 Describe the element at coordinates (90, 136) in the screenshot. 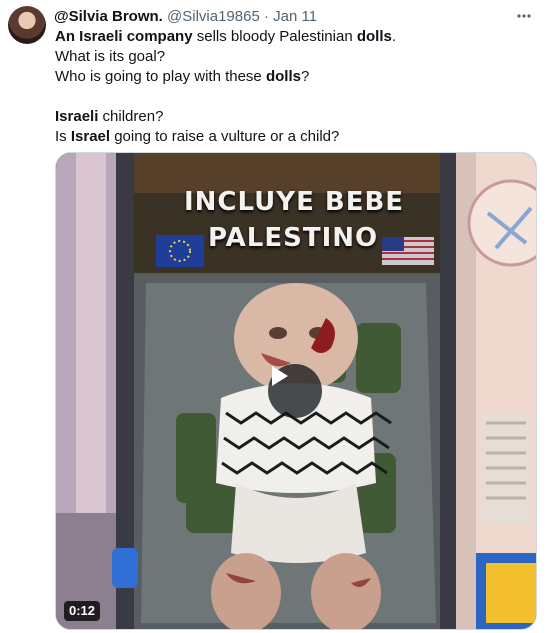

I see `tweet-text-bold: Israel` at that location.